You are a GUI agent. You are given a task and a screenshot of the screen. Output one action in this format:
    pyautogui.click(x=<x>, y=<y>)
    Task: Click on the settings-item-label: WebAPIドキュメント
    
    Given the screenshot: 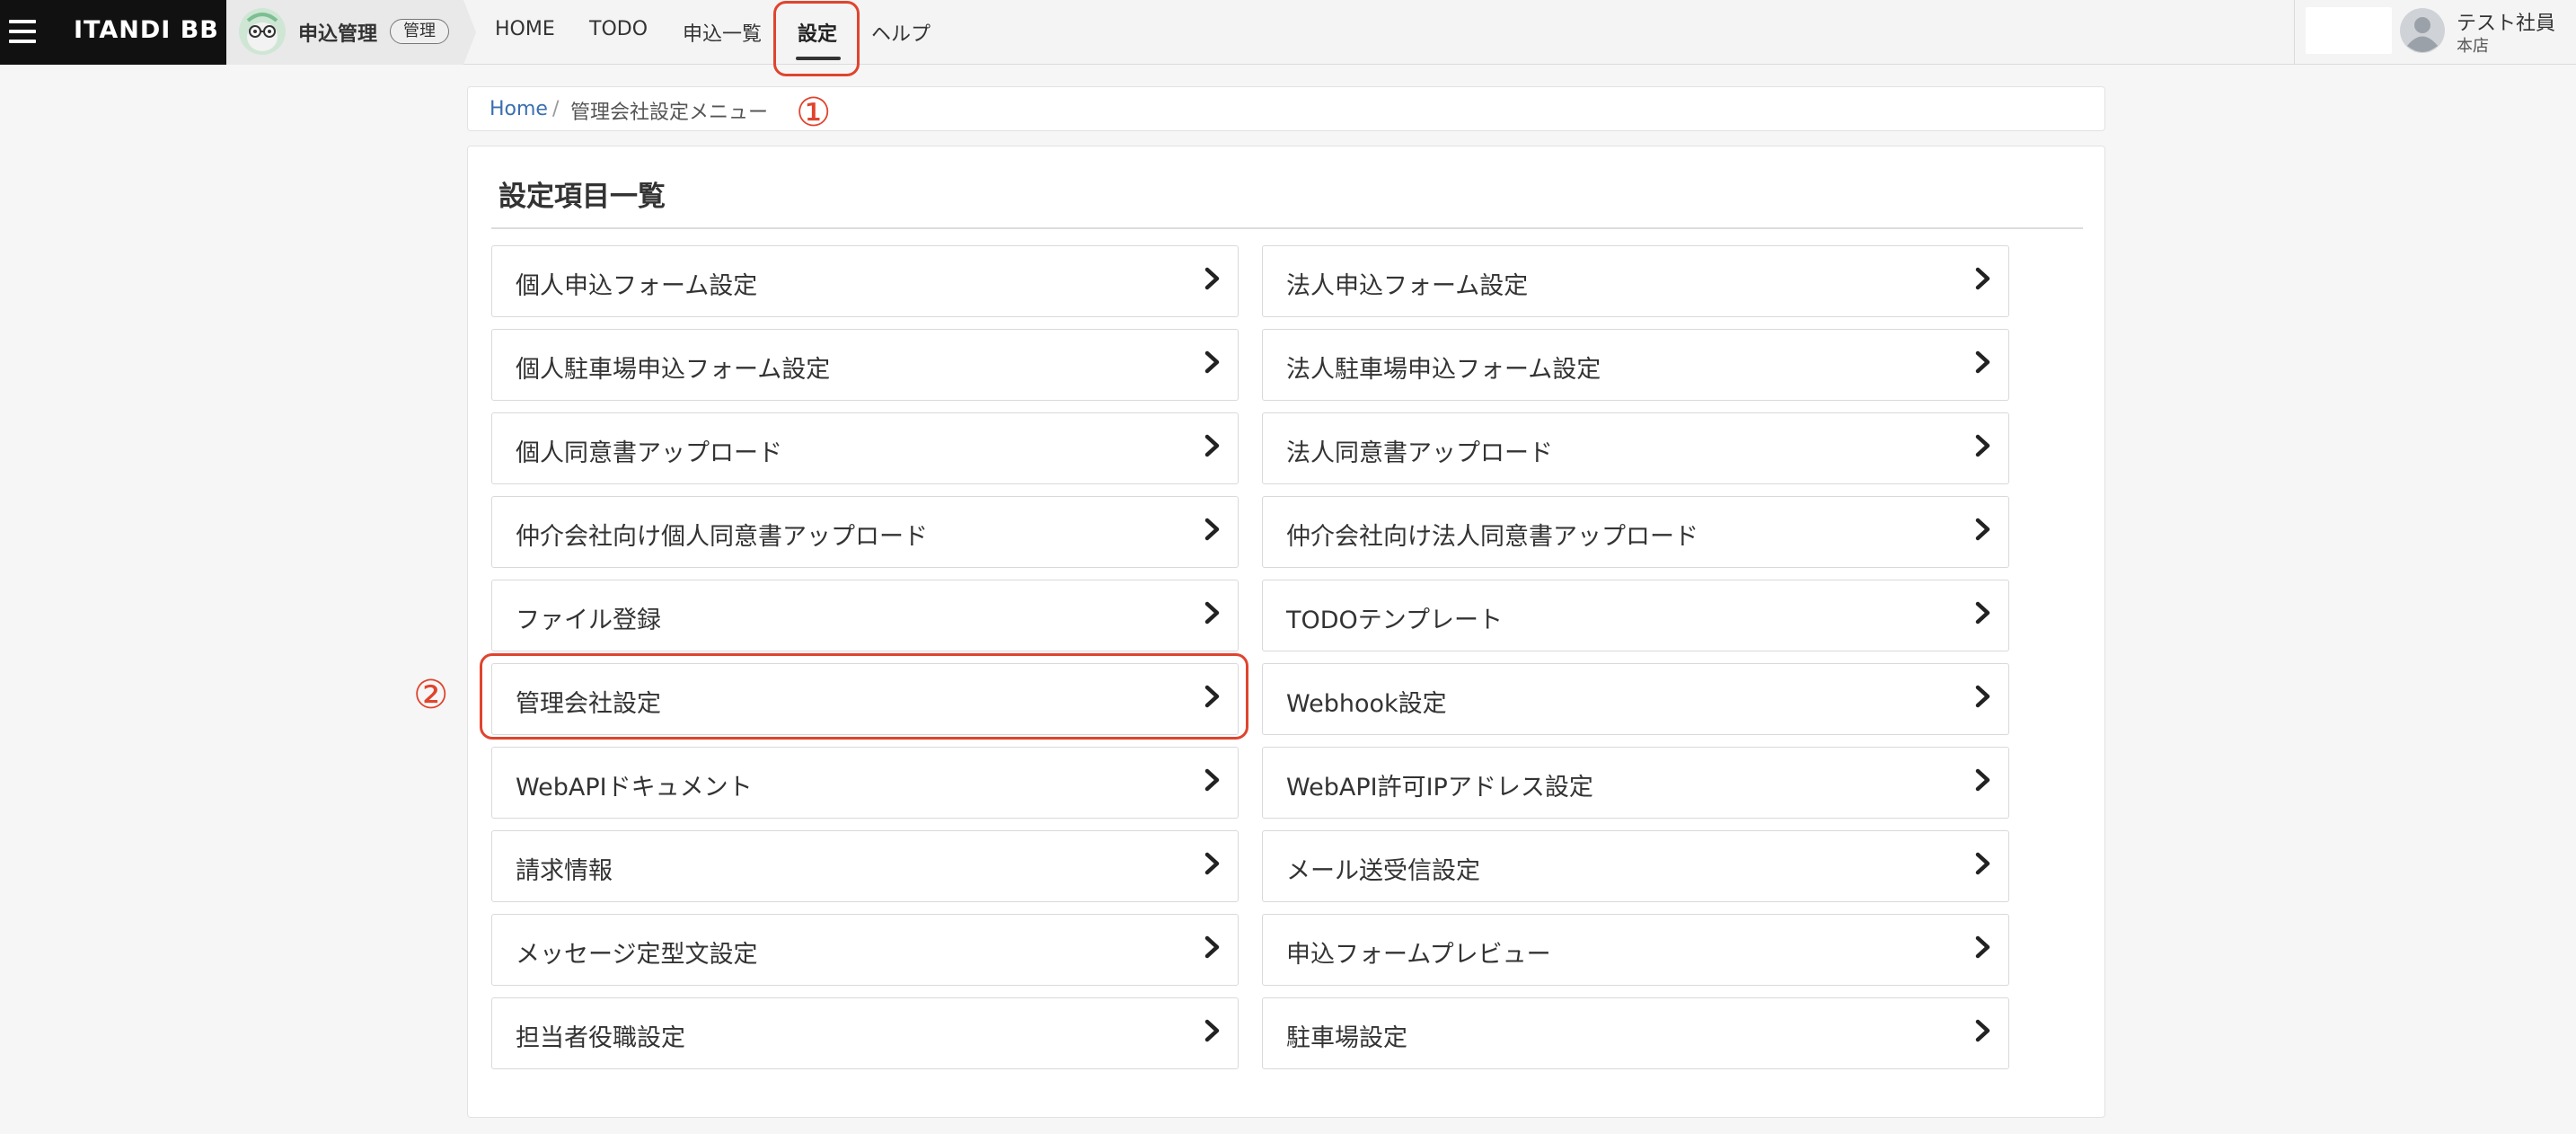 What is the action you would take?
    pyautogui.click(x=634, y=788)
    